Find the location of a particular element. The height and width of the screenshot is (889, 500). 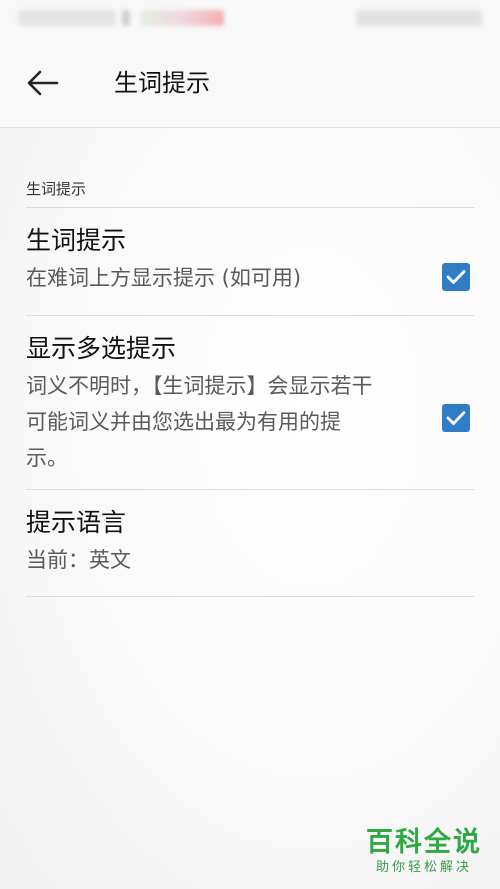

watermark-title: 百科全说 is located at coordinates (424, 842).